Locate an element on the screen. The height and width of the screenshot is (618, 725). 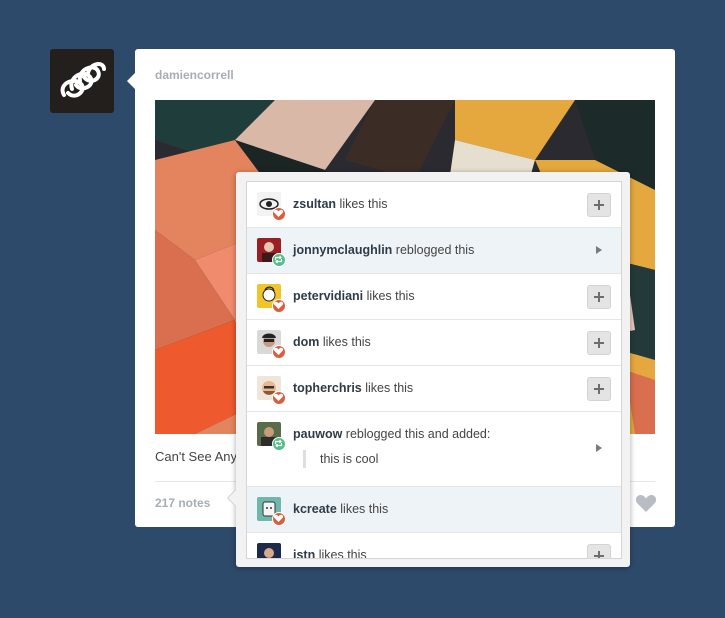
post-author: damiencorrell is located at coordinates (194, 75).